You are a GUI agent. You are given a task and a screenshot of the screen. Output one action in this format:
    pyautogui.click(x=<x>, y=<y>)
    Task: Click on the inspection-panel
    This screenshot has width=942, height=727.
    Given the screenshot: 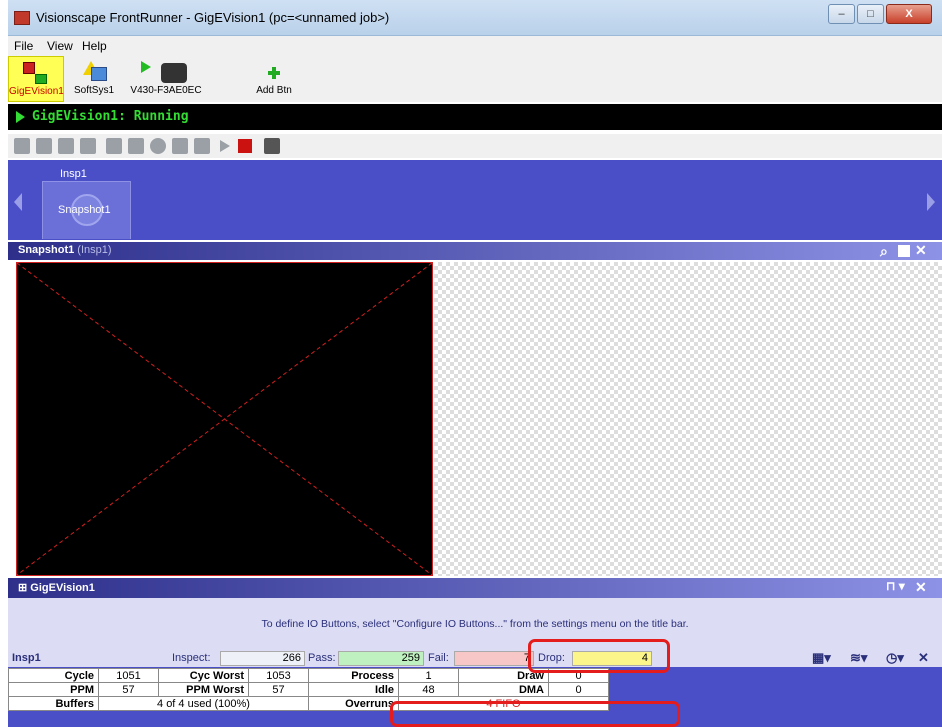 What is the action you would take?
    pyautogui.click(x=475, y=200)
    